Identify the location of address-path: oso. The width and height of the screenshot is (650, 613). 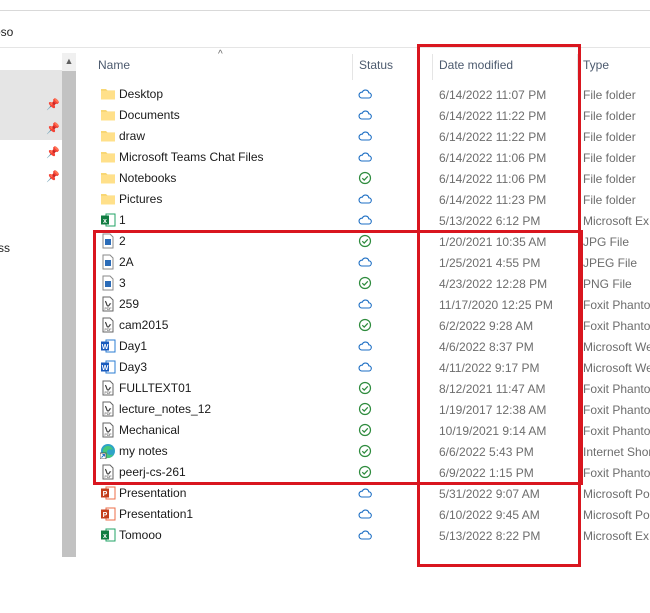
(7, 32).